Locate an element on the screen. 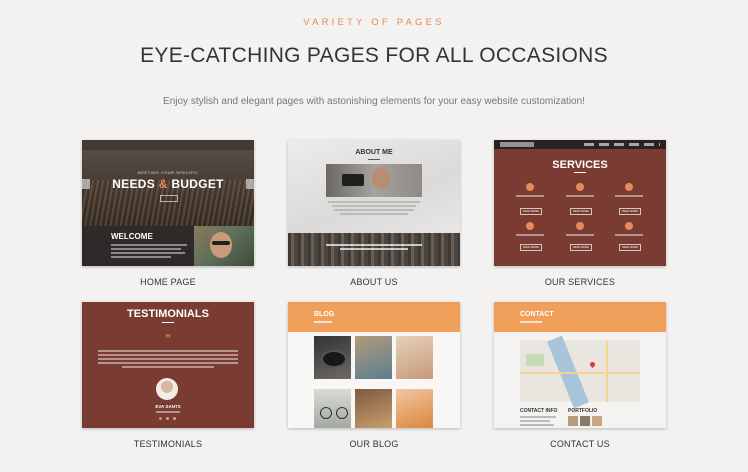  portfolio-heading: PORTFOLIO is located at coordinates (583, 411).